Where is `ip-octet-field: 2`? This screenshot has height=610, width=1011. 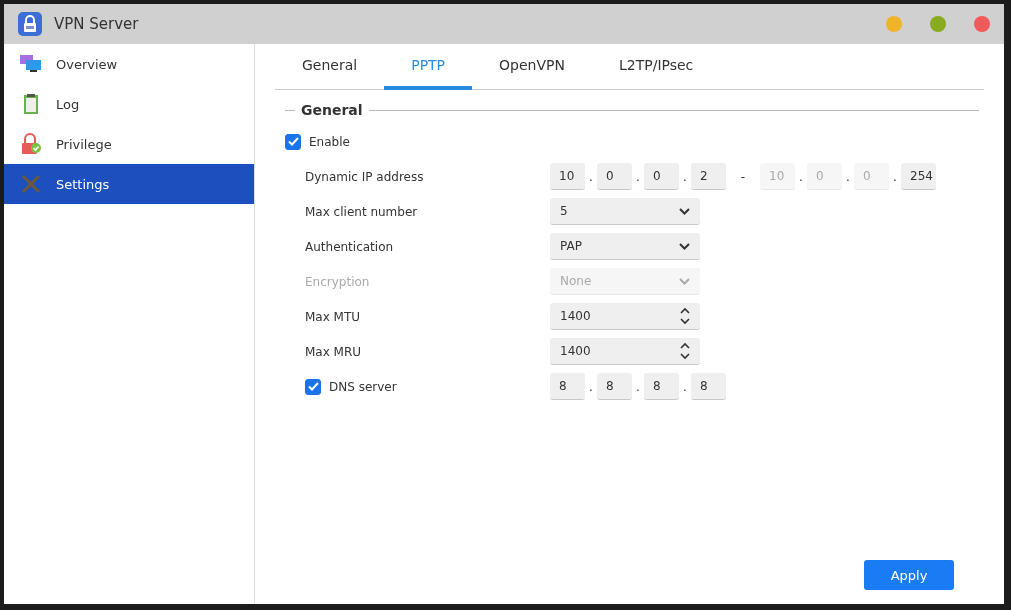
ip-octet-field: 2 is located at coordinates (708, 176).